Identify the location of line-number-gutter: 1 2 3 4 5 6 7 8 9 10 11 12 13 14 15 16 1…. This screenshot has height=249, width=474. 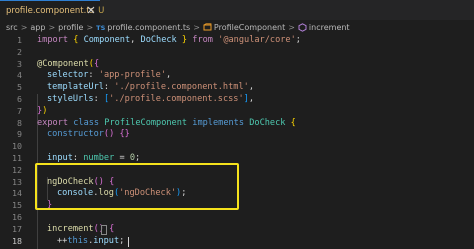
(14, 142).